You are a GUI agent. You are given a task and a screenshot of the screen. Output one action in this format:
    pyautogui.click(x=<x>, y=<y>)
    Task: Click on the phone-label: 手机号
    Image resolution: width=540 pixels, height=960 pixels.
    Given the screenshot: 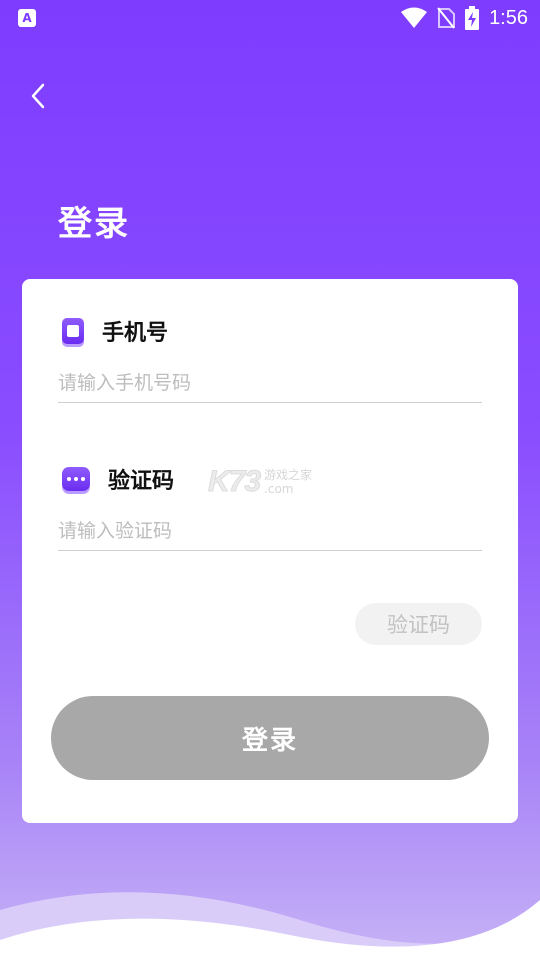 What is the action you would take?
    pyautogui.click(x=135, y=333)
    